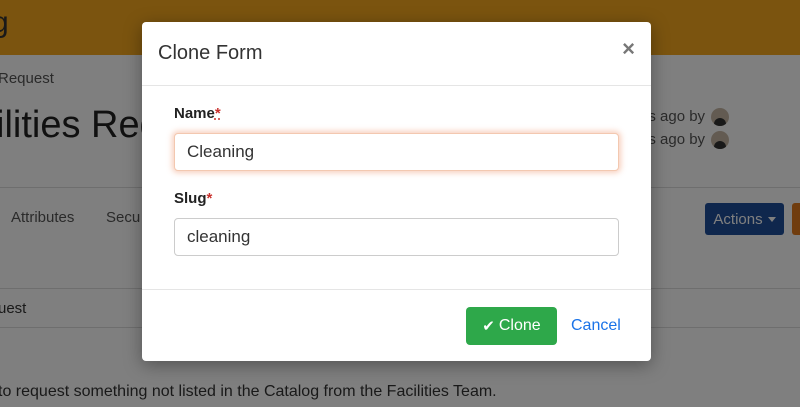 The width and height of the screenshot is (800, 407). What do you see at coordinates (194, 113) in the screenshot?
I see `name-label-text: Name` at bounding box center [194, 113].